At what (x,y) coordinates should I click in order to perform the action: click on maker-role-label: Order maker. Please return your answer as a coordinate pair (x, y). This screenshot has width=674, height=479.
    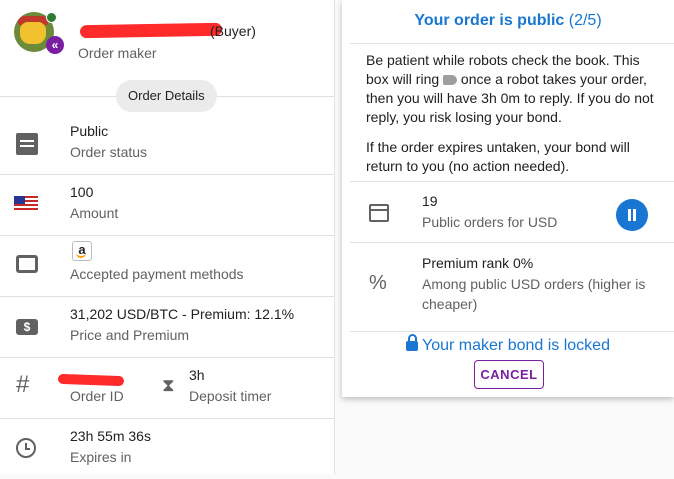
    Looking at the image, I should click on (117, 53).